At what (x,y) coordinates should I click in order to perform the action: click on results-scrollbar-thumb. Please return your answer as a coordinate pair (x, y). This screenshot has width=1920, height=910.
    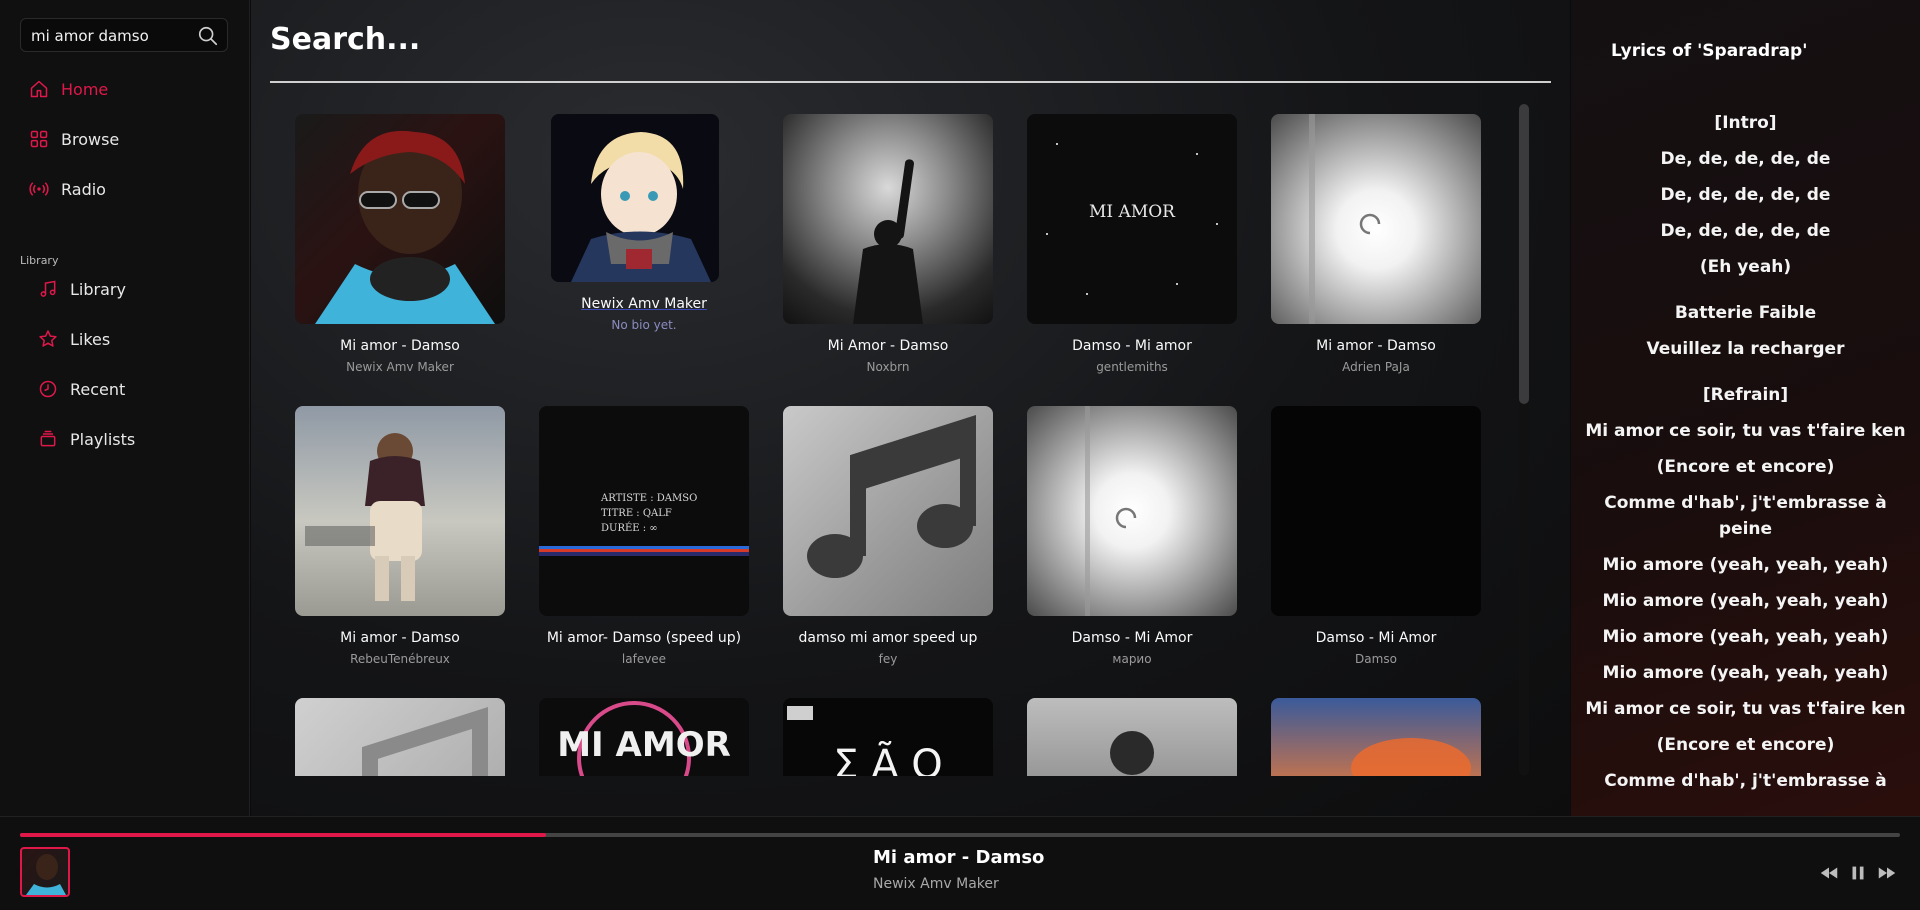
    Looking at the image, I should click on (1524, 254).